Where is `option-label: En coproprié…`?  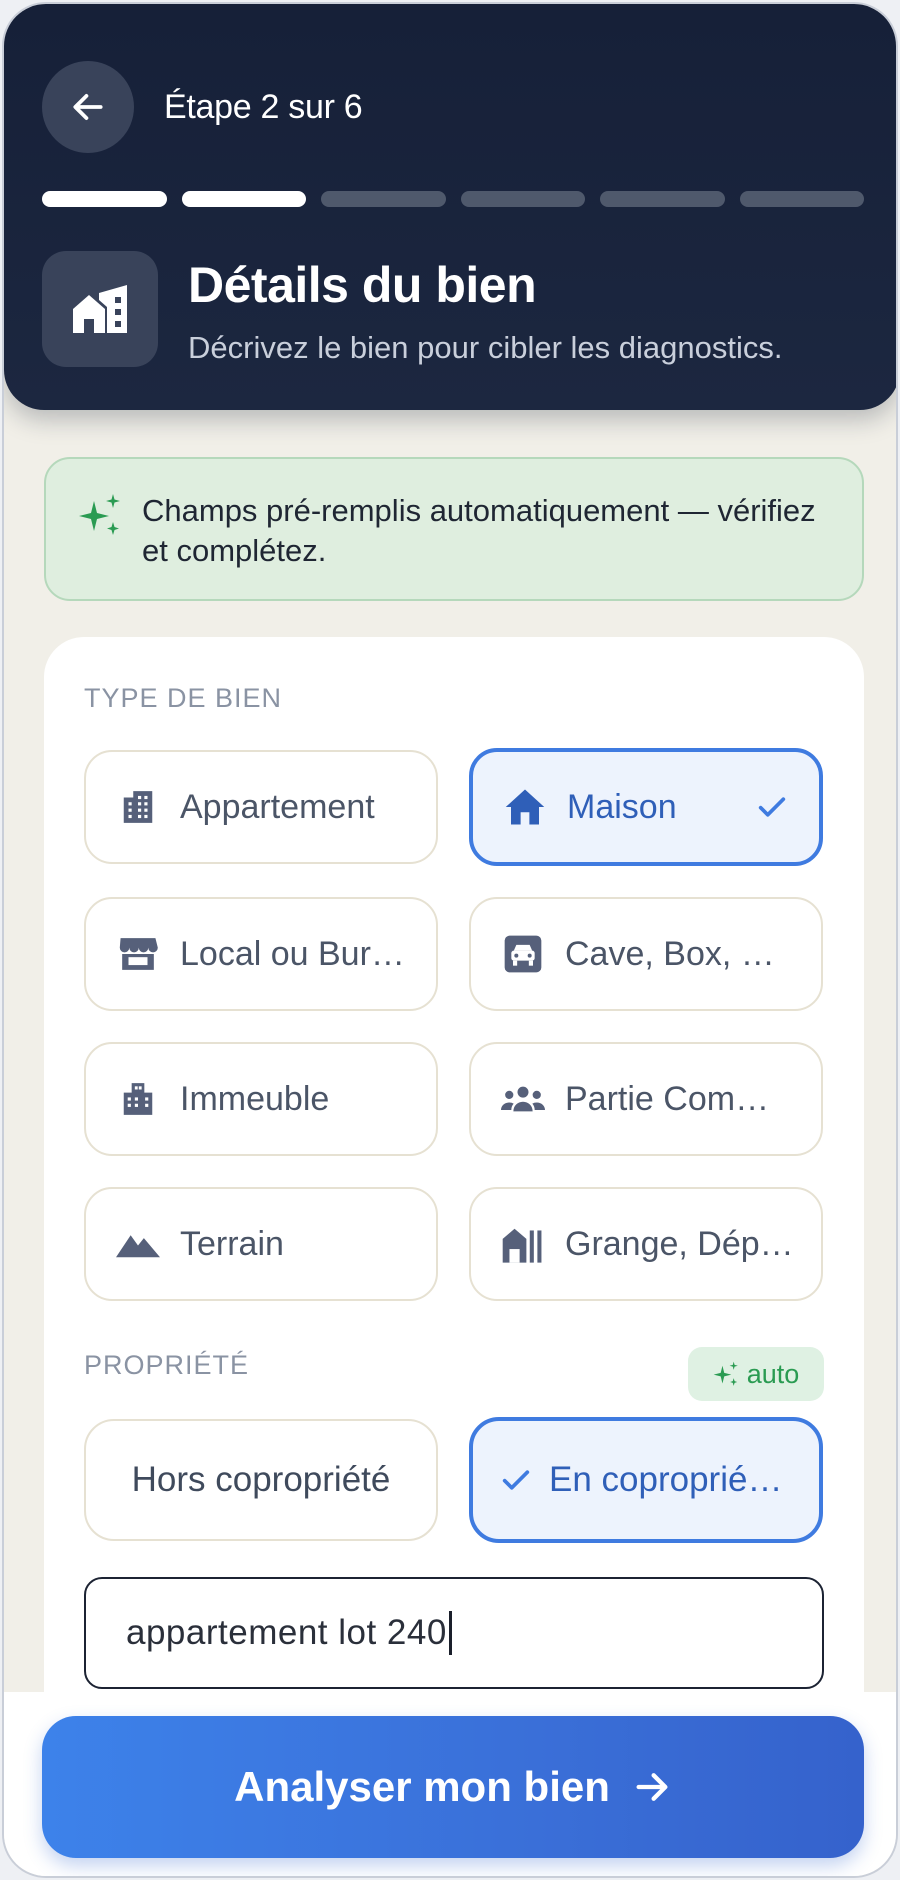
option-label: En coproprié… is located at coordinates (666, 1479).